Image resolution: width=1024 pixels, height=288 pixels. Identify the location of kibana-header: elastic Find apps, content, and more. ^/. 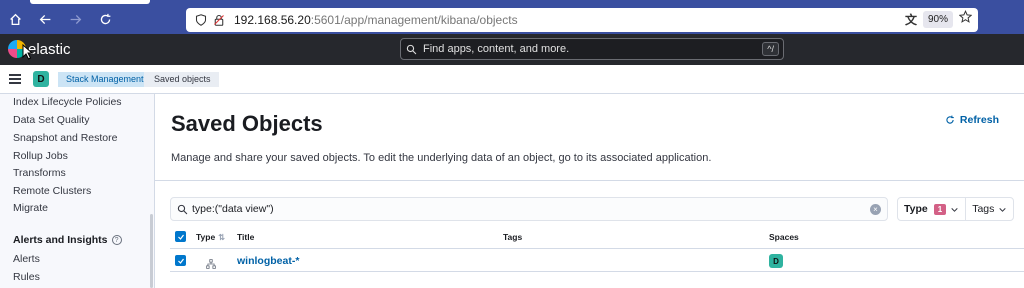
(512, 49).